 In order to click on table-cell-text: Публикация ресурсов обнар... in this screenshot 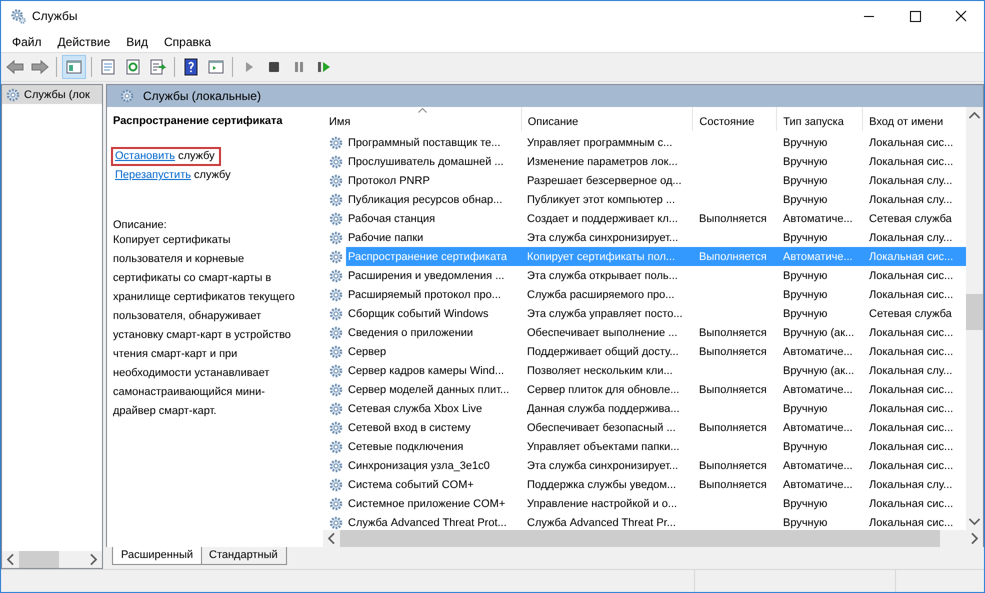, I will do `click(425, 200)`.